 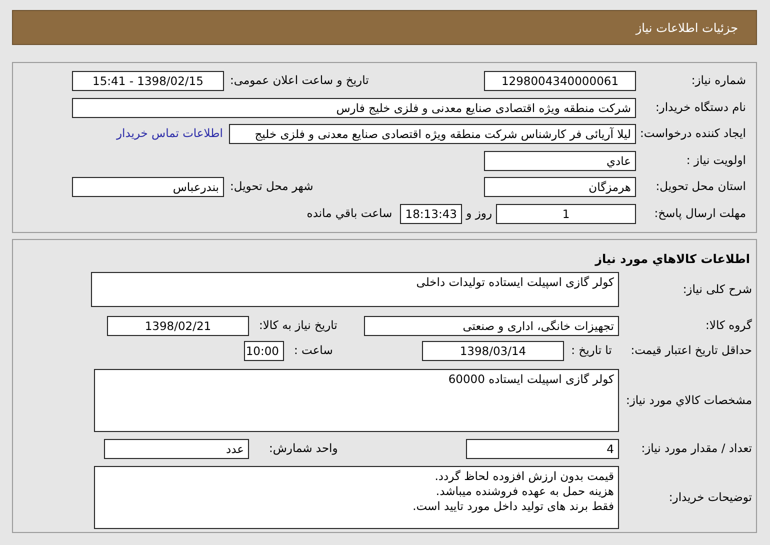 What do you see at coordinates (560, 160) in the screenshot?
I see `value-box: عادي` at bounding box center [560, 160].